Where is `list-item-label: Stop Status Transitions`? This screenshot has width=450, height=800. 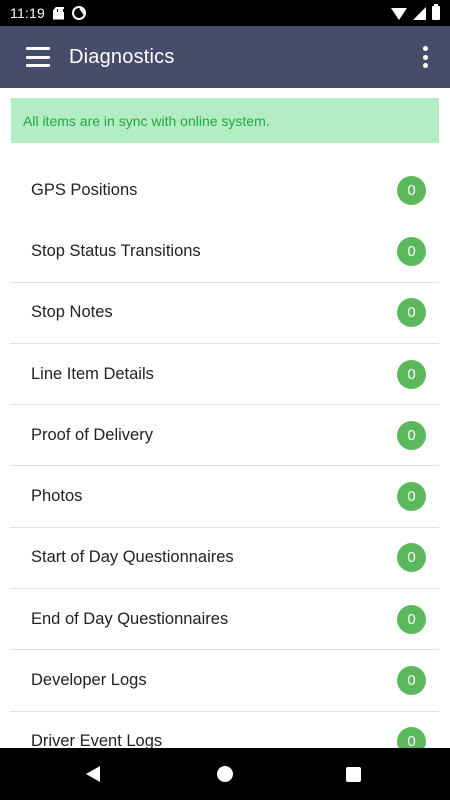 list-item-label: Stop Status Transitions is located at coordinates (116, 250).